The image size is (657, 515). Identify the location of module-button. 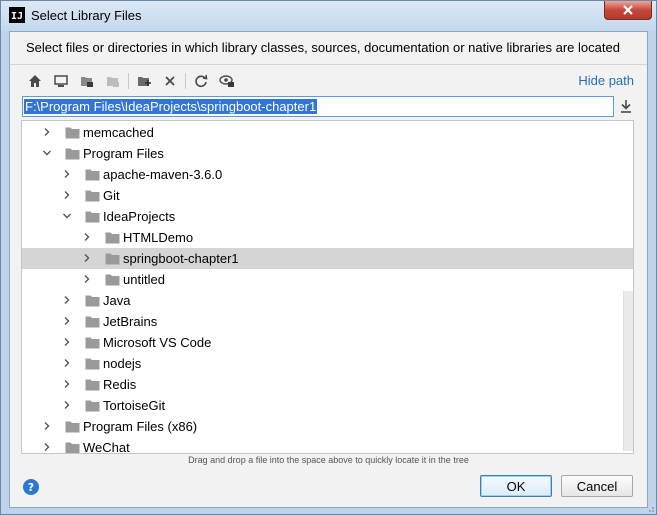
(113, 81).